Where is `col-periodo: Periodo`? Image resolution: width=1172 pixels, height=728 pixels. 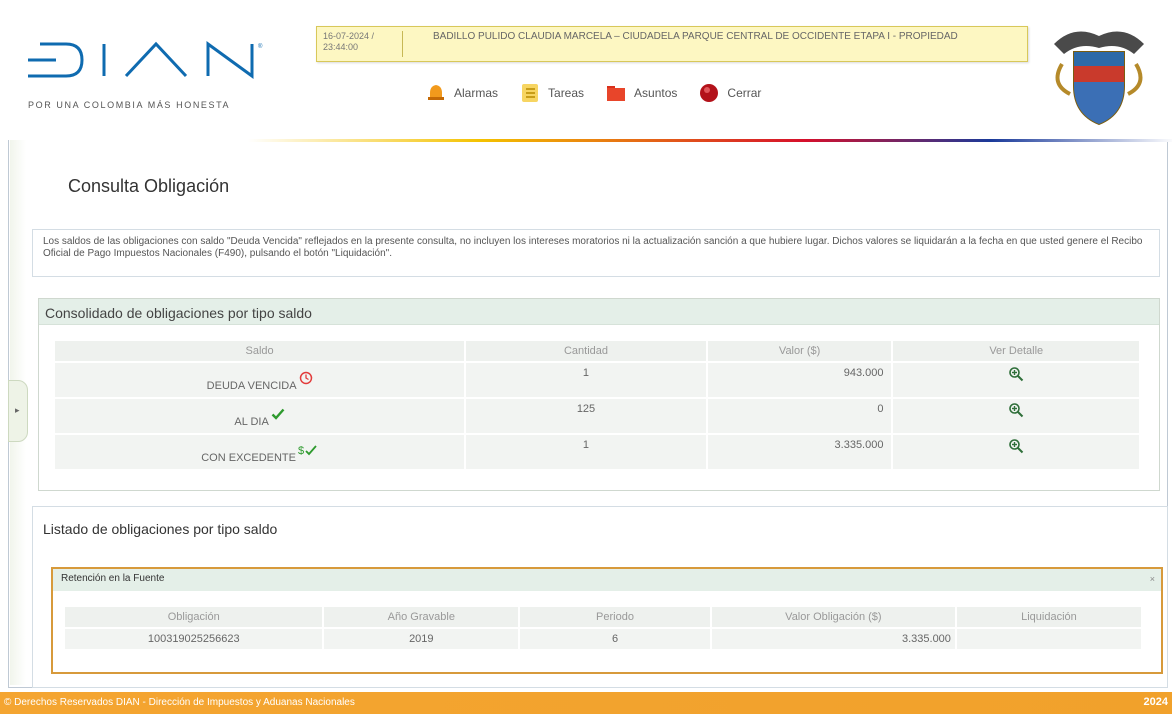
col-periodo: Periodo is located at coordinates (615, 617).